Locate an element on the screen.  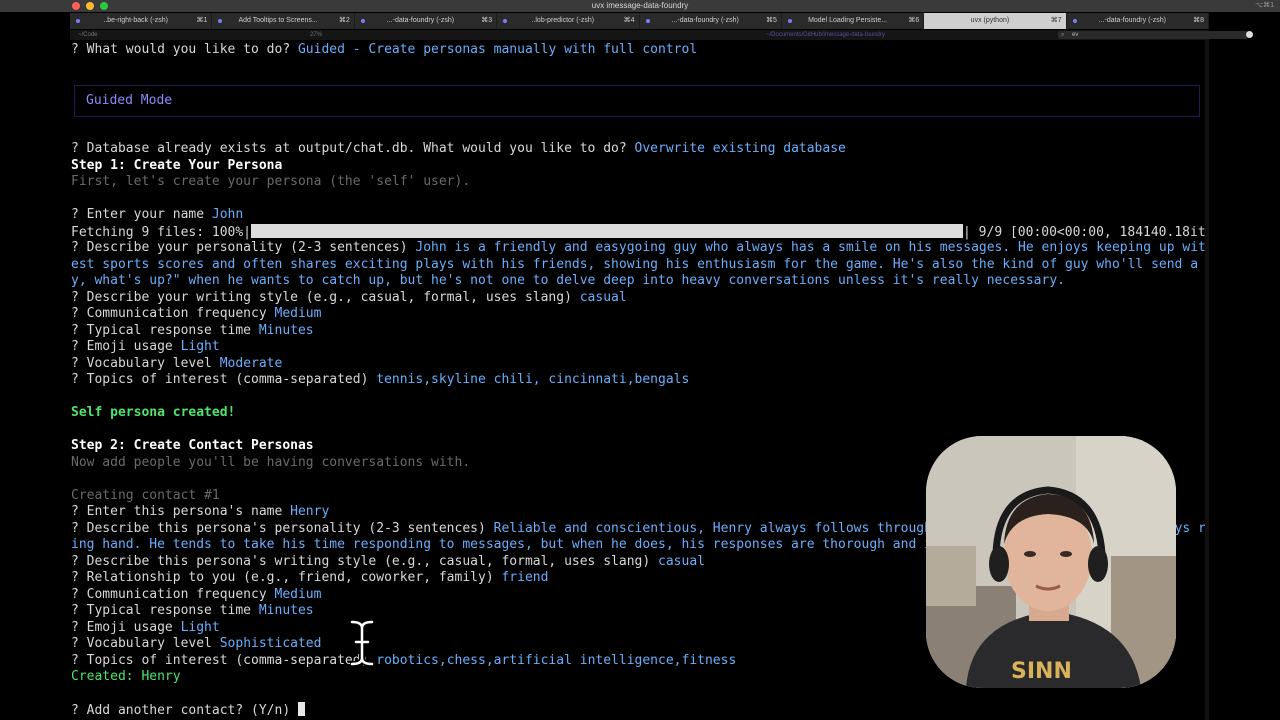
tab-8: ...-data-foundry (-zsh) ⌘8 is located at coordinates (1138, 21).